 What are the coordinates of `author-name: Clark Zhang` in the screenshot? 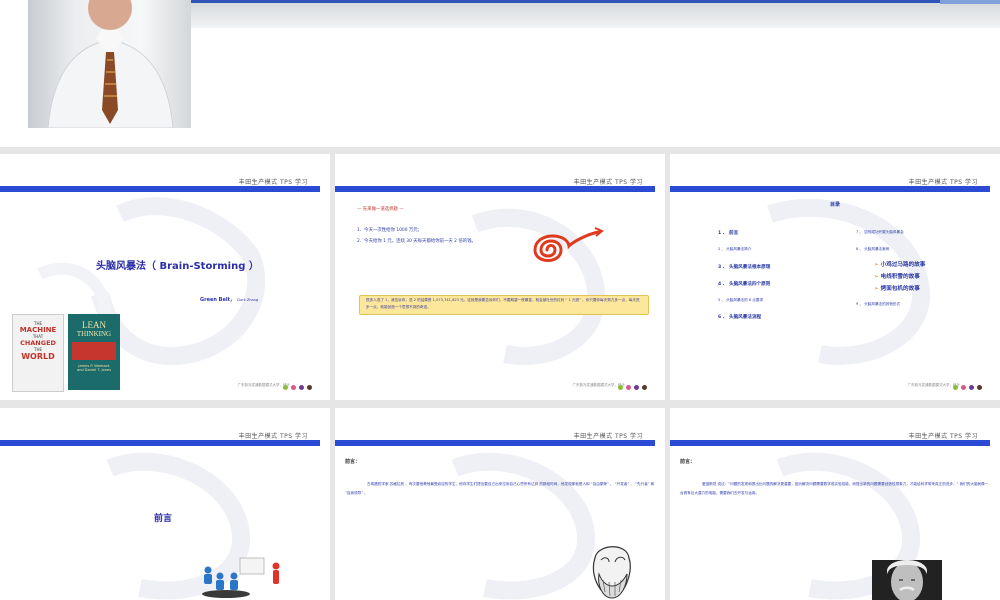 It's located at (247, 300).